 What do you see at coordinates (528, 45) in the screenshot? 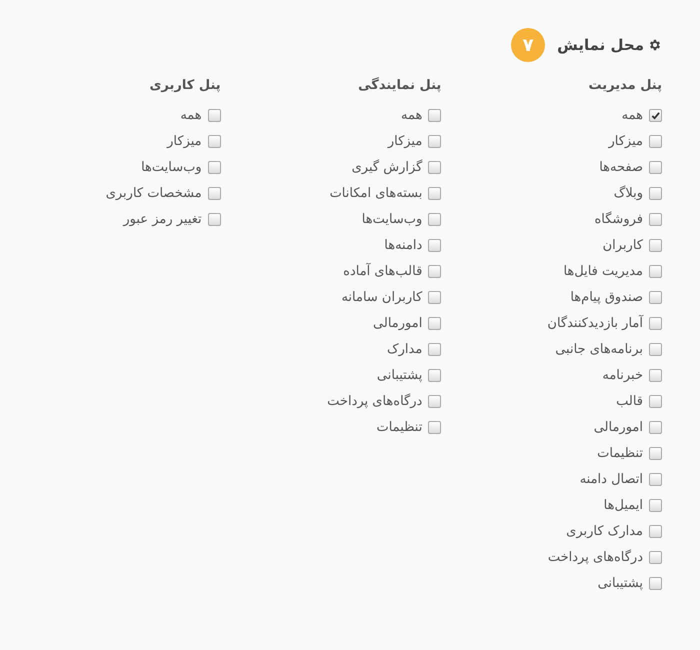
I see `step-badge: ۷` at bounding box center [528, 45].